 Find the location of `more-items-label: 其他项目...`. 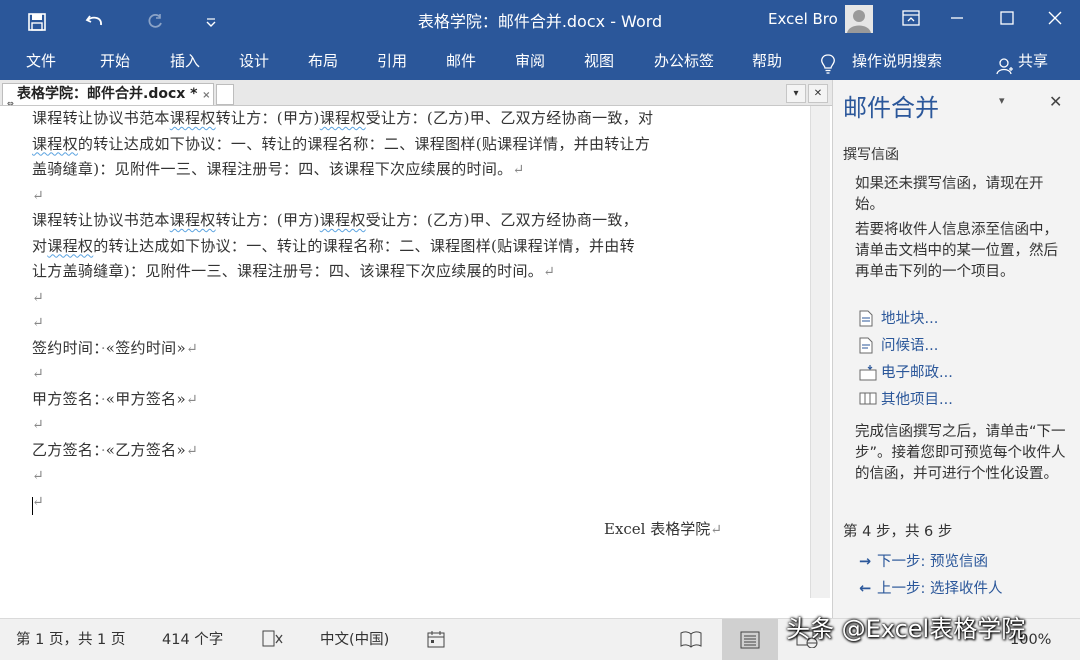

more-items-label: 其他项目... is located at coordinates (917, 400).